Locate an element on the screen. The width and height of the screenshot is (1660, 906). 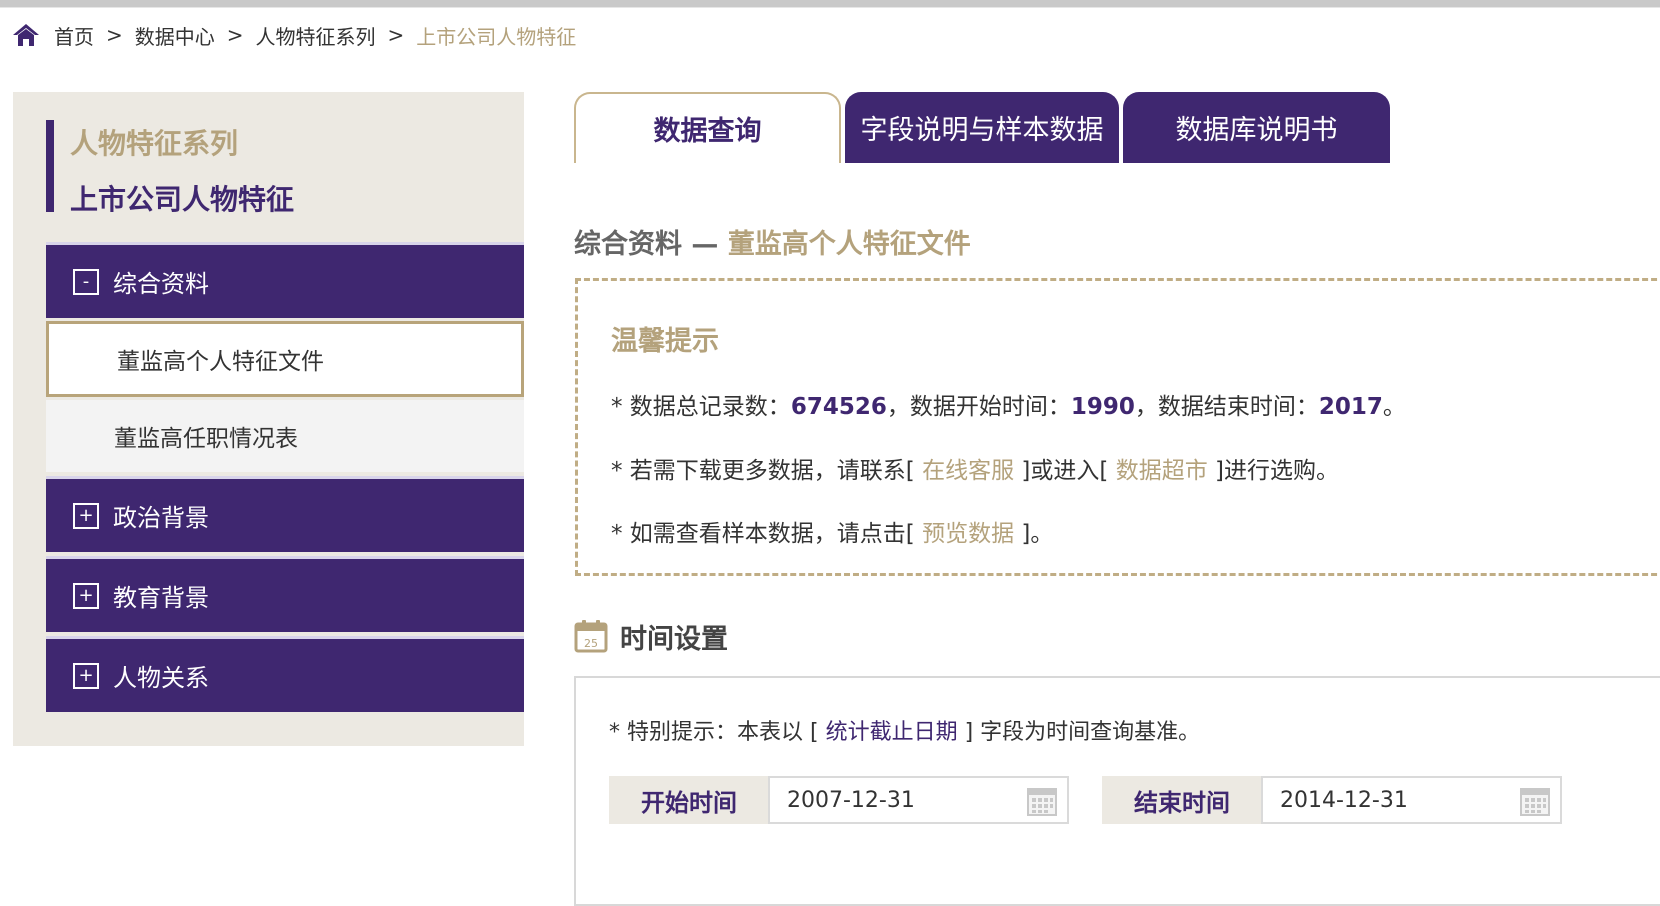
notice-text: 。 is located at coordinates (1394, 407).